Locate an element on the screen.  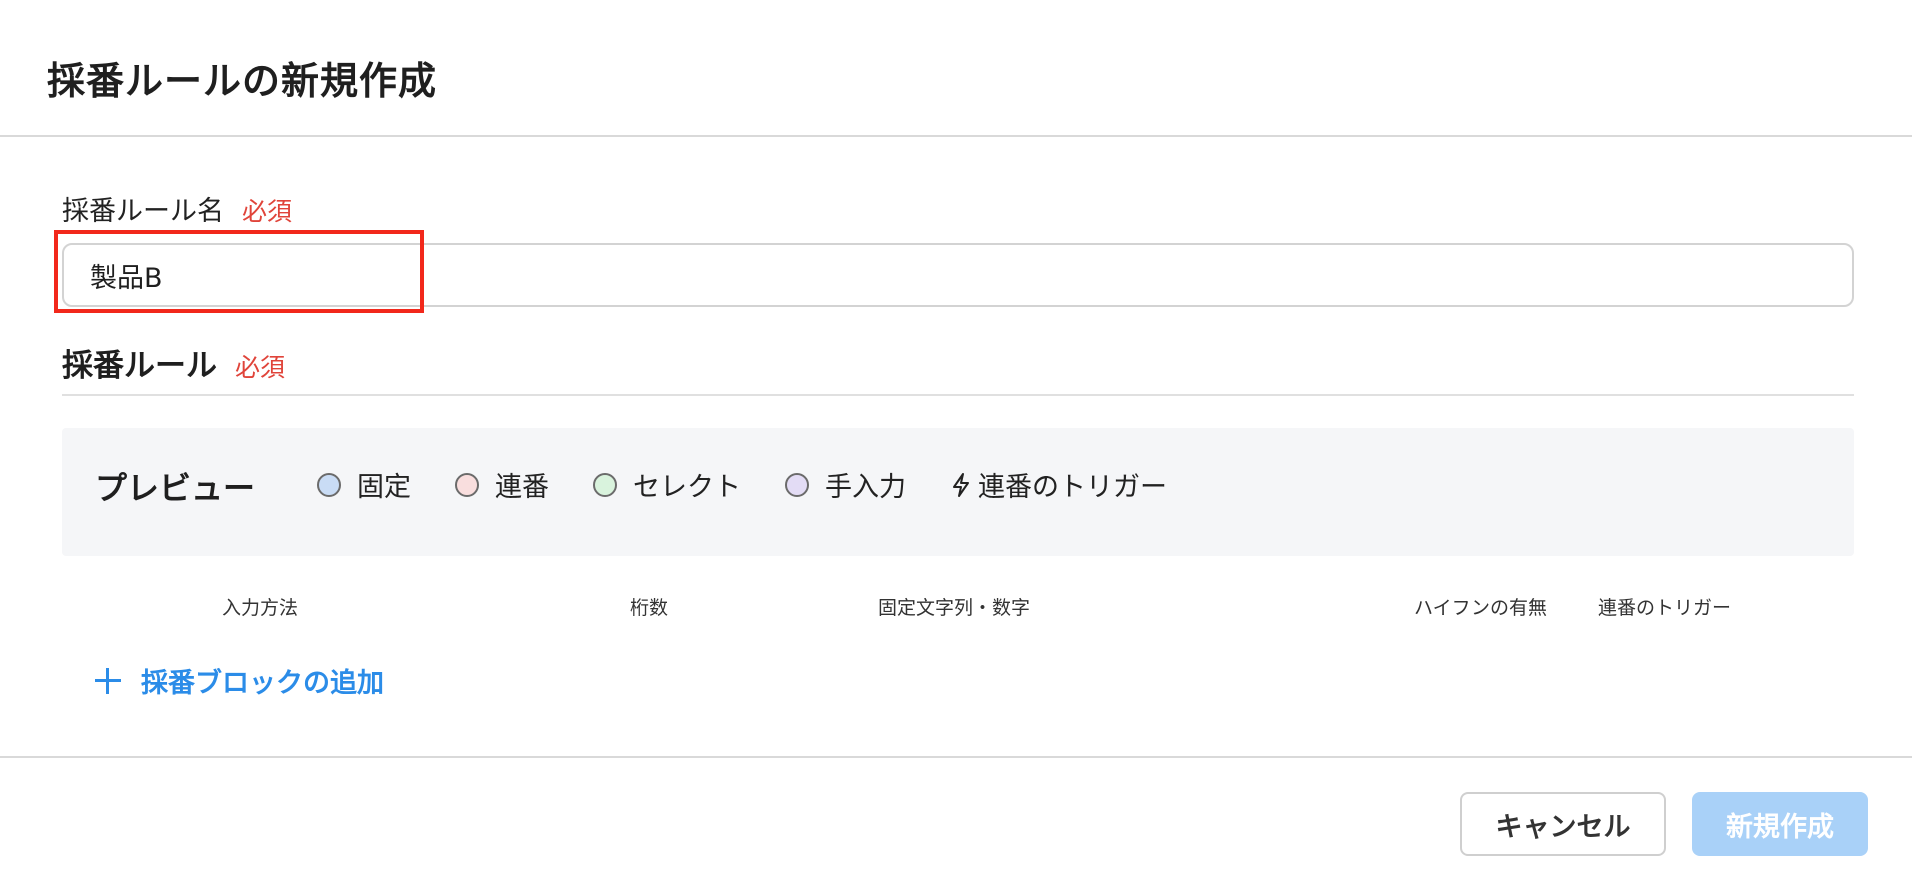
preview-panel: プレビュー 固定 連番 セレクト 手入力 連番のトリガー is located at coordinates (958, 492).